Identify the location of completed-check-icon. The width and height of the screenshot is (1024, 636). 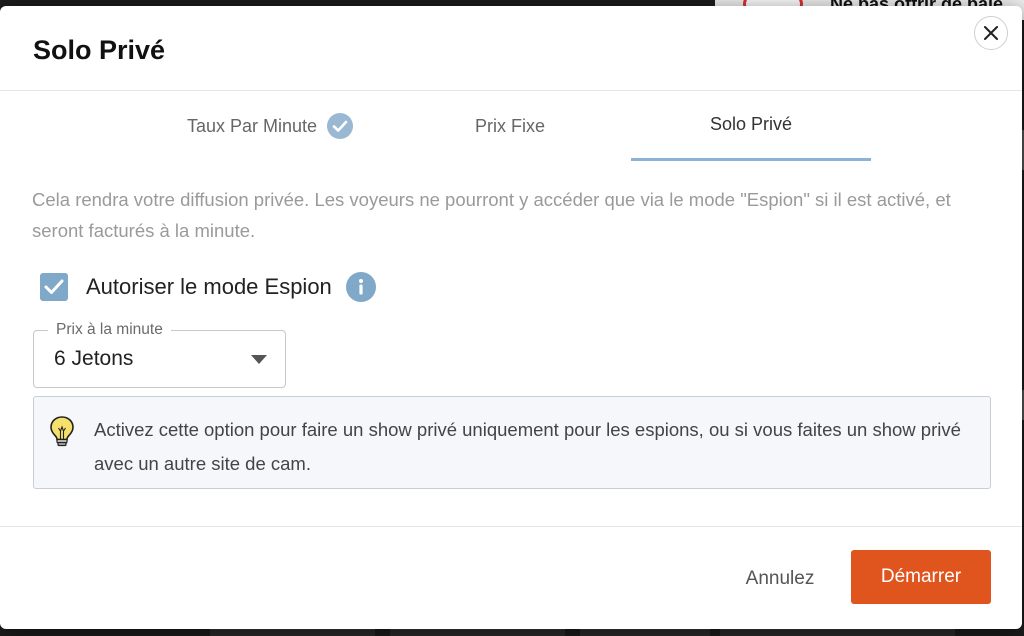
(340, 126).